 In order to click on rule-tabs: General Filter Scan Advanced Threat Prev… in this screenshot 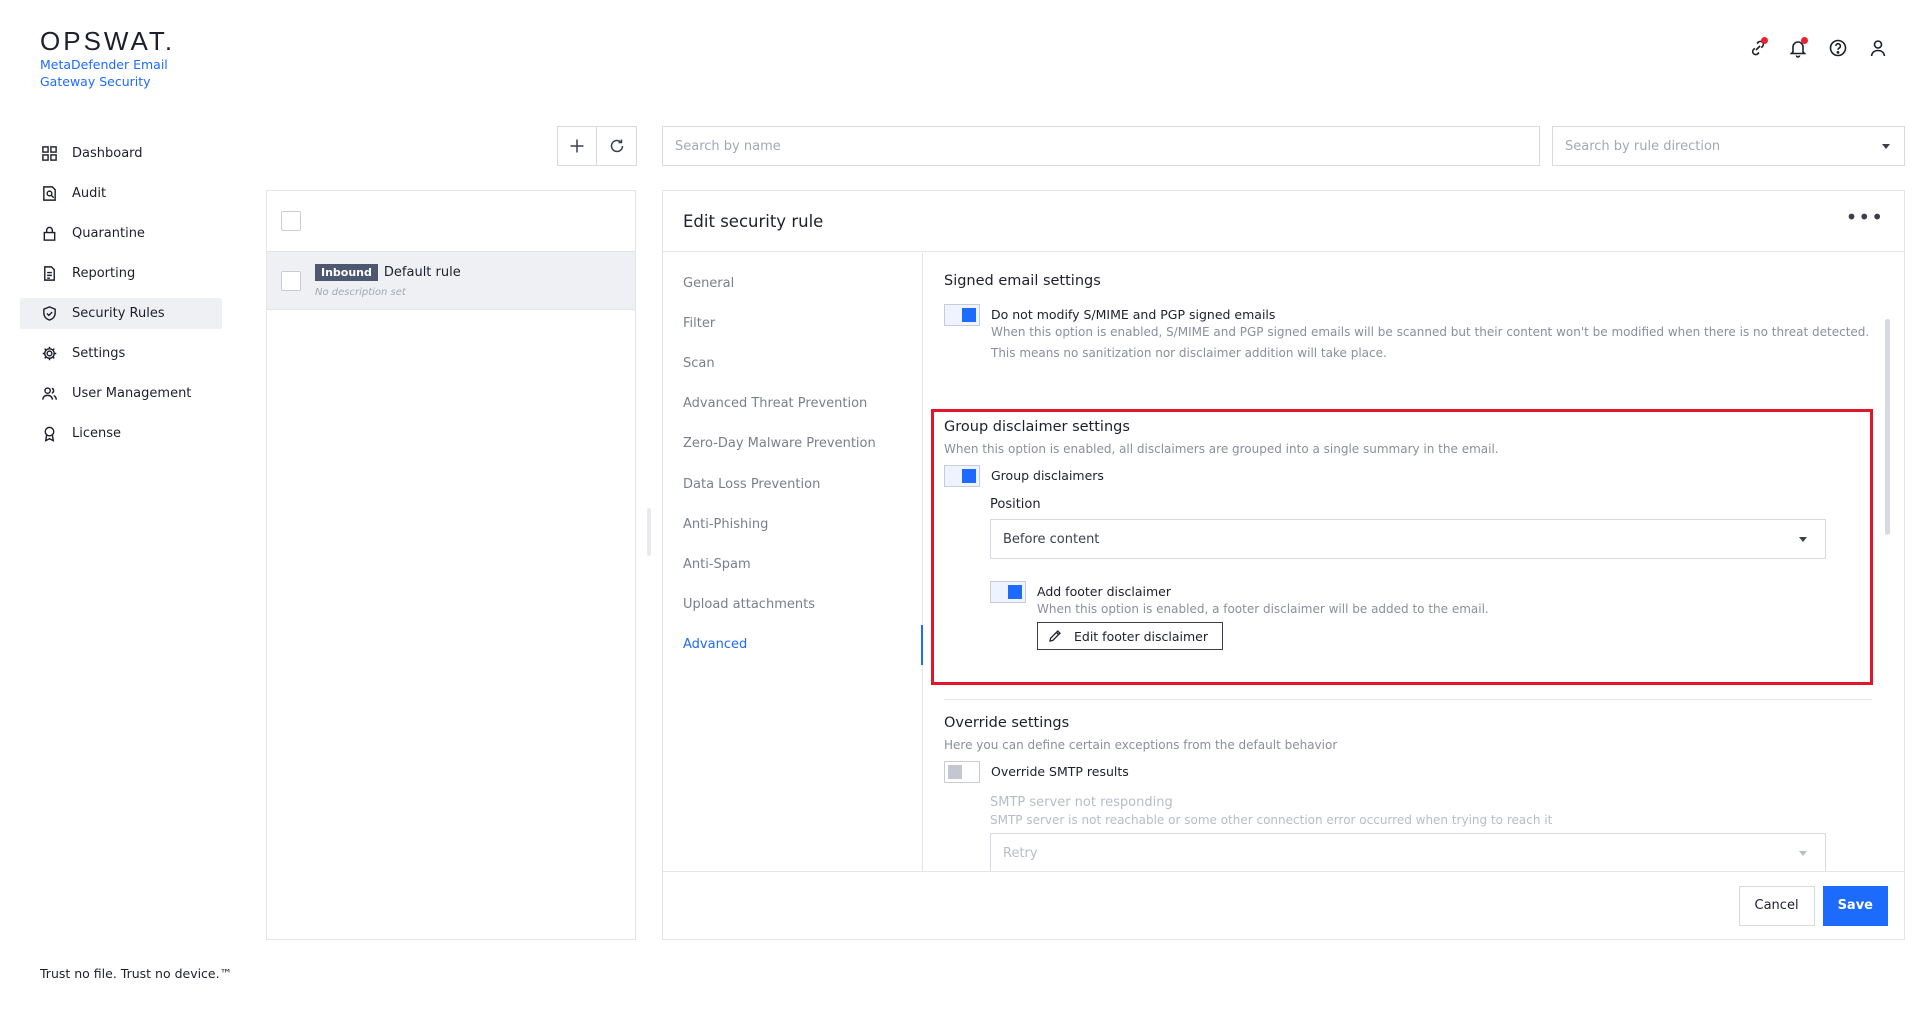, I will do `click(793, 563)`.